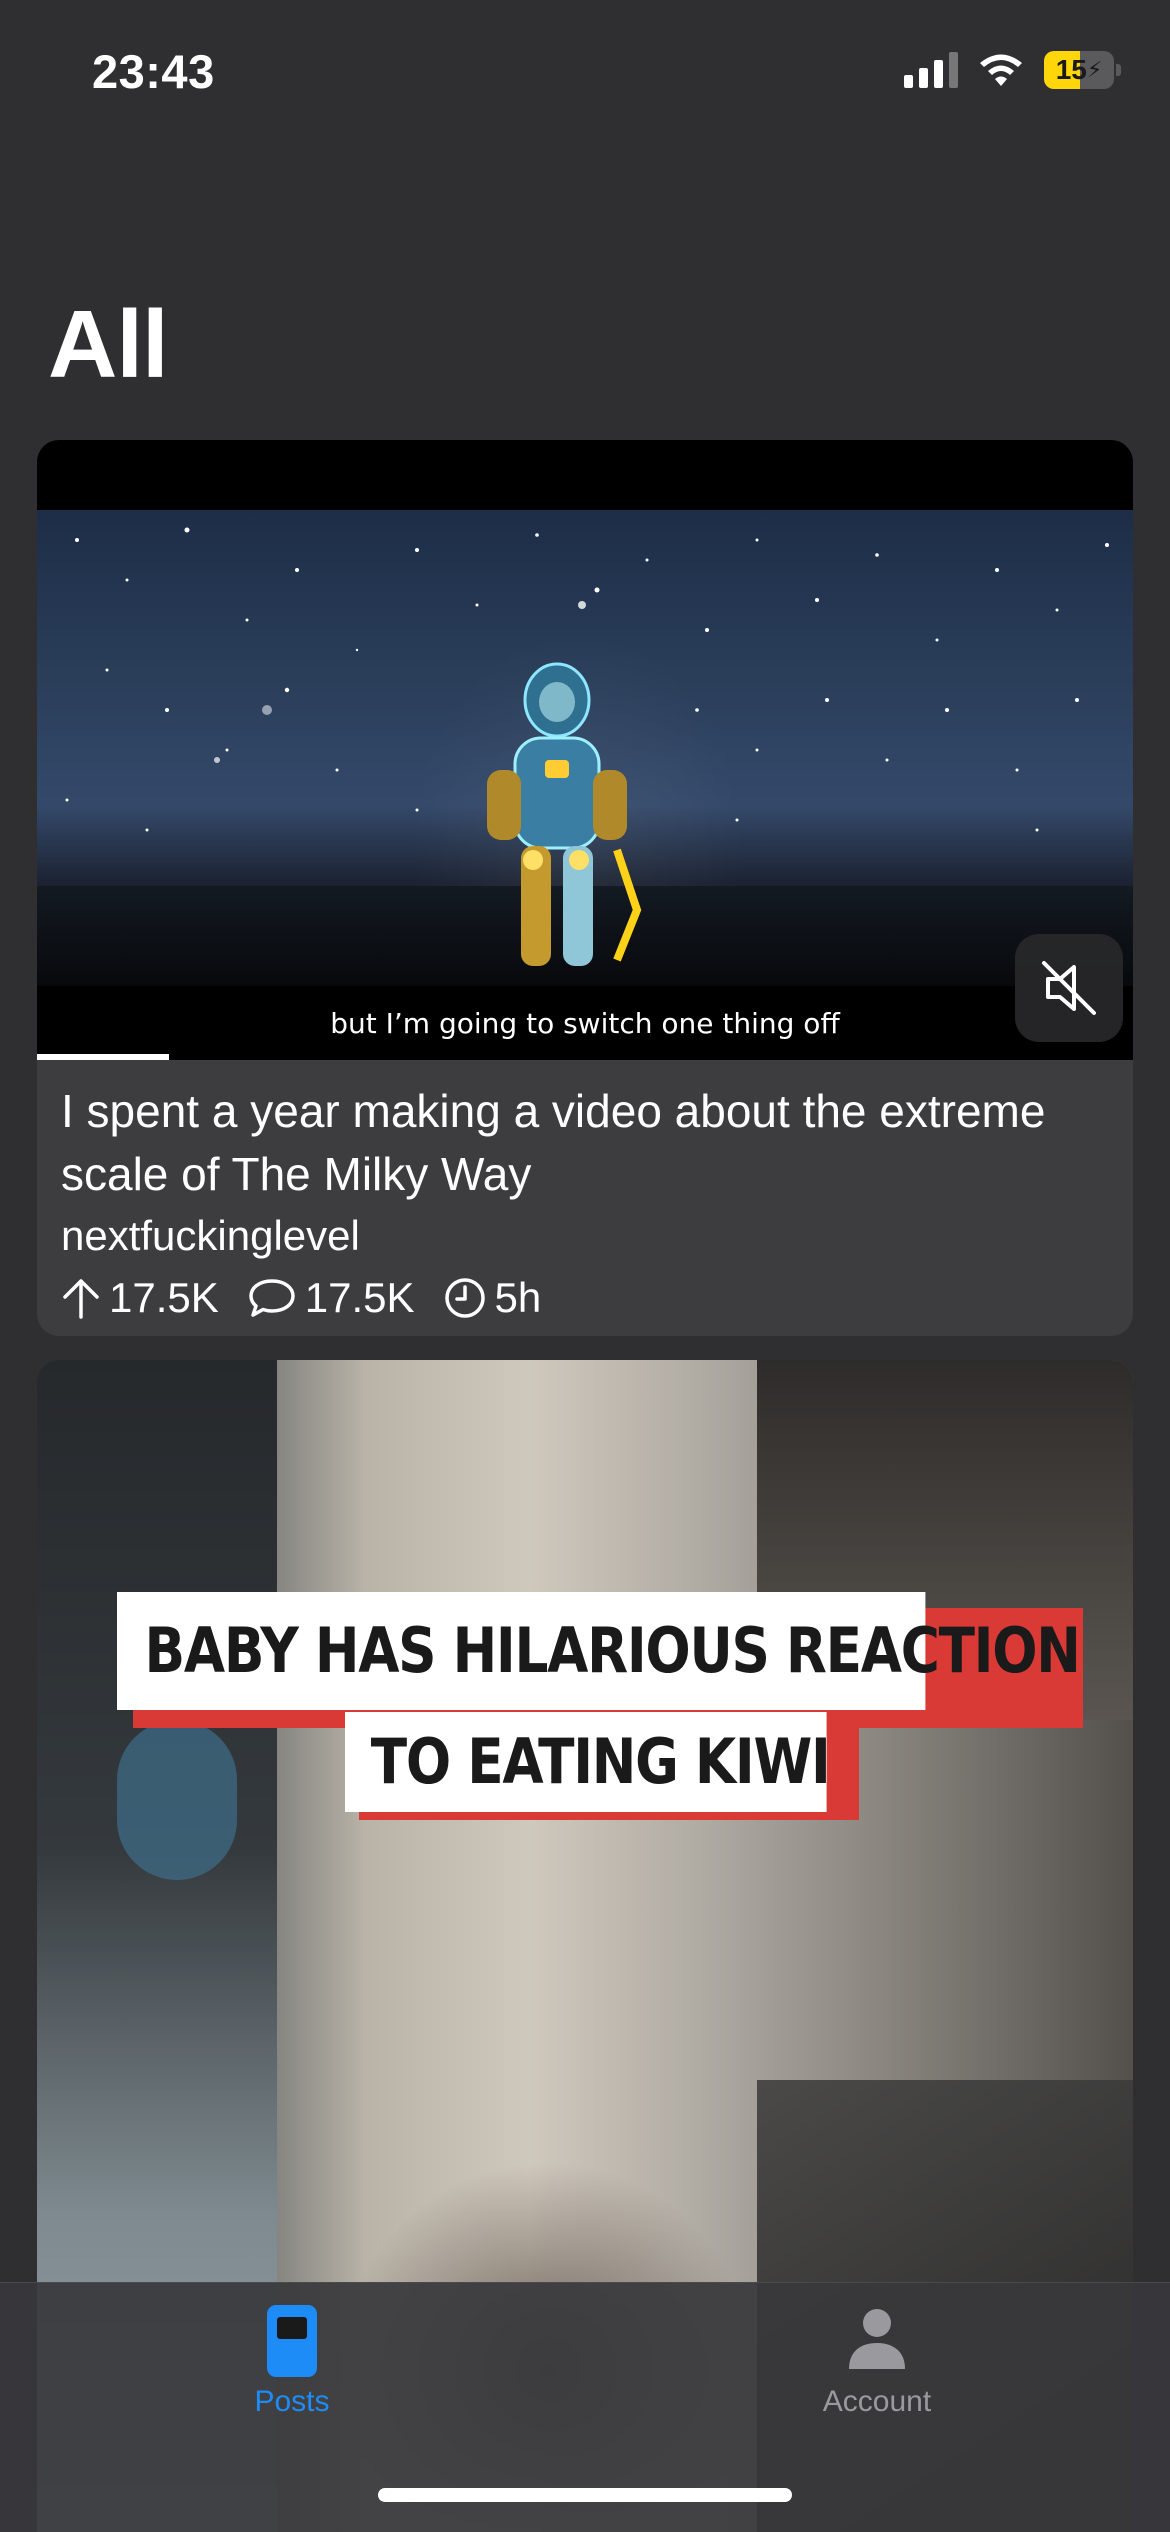  What do you see at coordinates (292, 2401) in the screenshot?
I see `tab-posts-label: Posts` at bounding box center [292, 2401].